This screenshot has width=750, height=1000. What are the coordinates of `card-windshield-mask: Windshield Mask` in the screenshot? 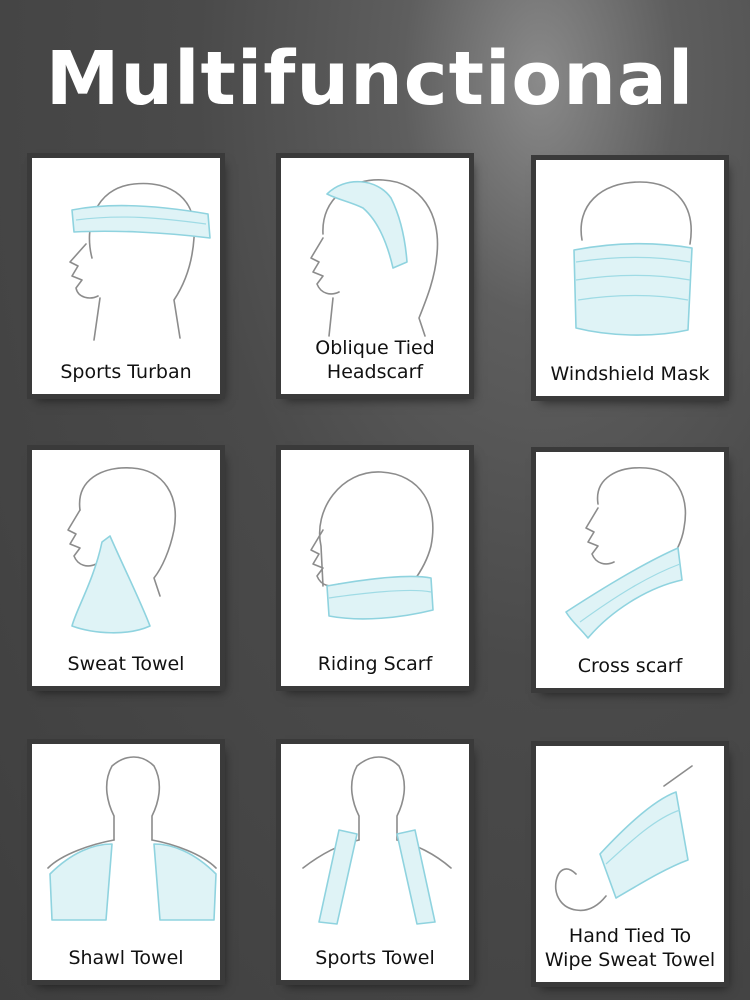 It's located at (630, 278).